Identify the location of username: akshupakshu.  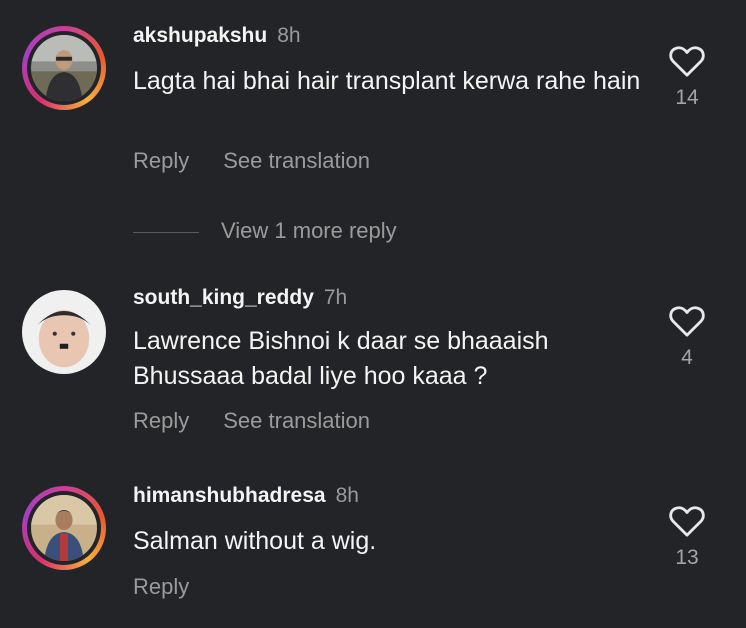
(200, 35).